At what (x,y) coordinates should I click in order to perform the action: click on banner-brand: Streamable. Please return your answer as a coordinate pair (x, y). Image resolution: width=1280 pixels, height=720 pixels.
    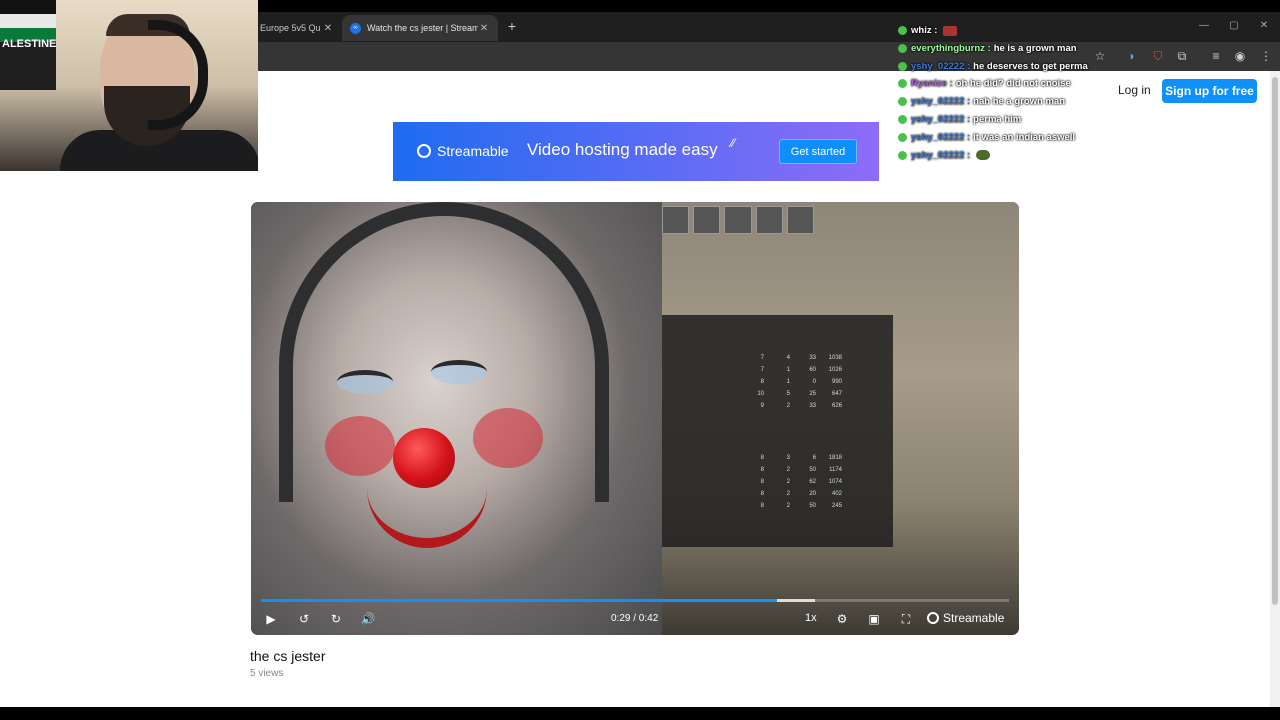
    Looking at the image, I should click on (473, 151).